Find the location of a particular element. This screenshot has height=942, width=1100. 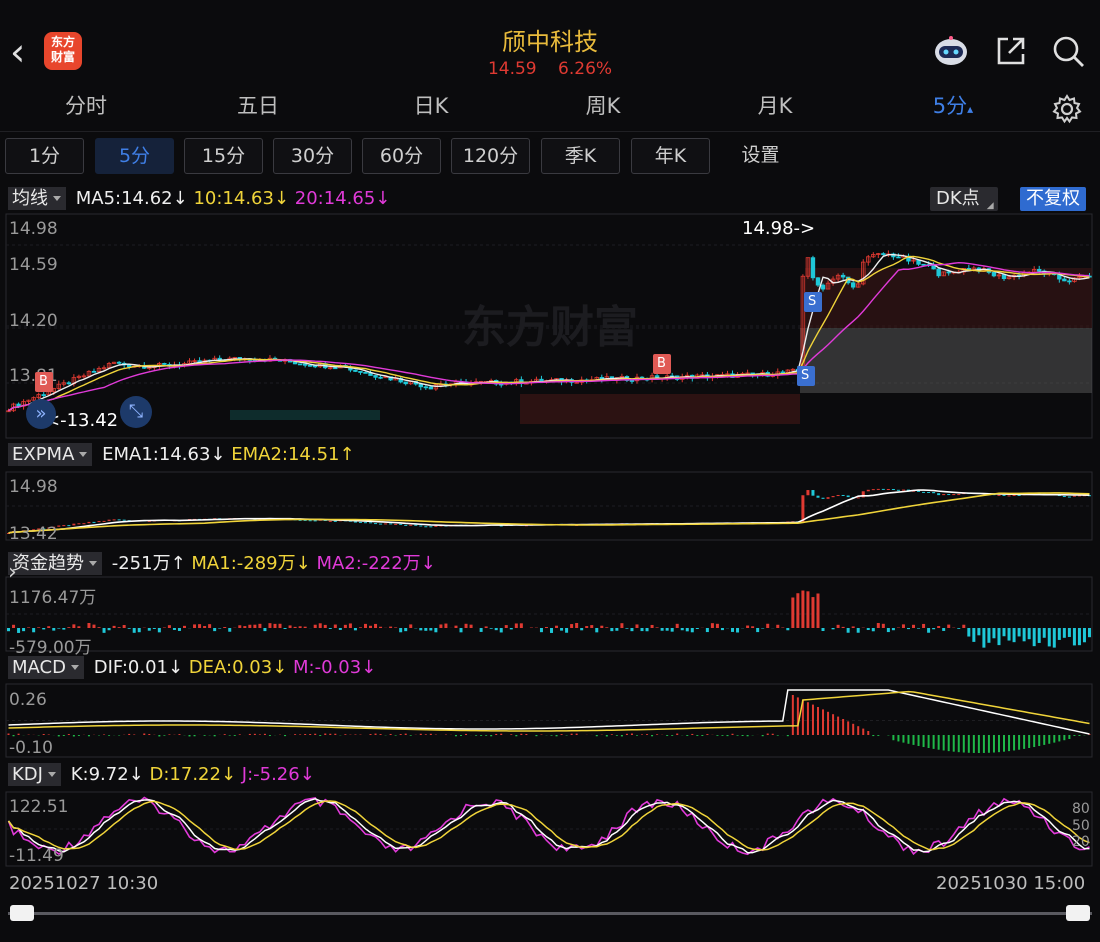

expand-arrows-icon: ⤡ is located at coordinates (136, 412).